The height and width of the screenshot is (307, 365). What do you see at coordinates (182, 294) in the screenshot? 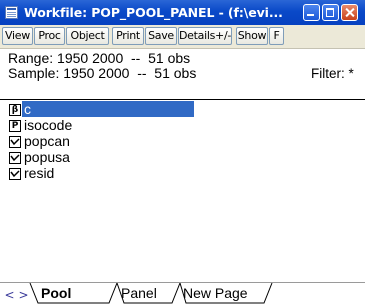
I see `page-tabs: < > Pool Panel New Page` at bounding box center [182, 294].